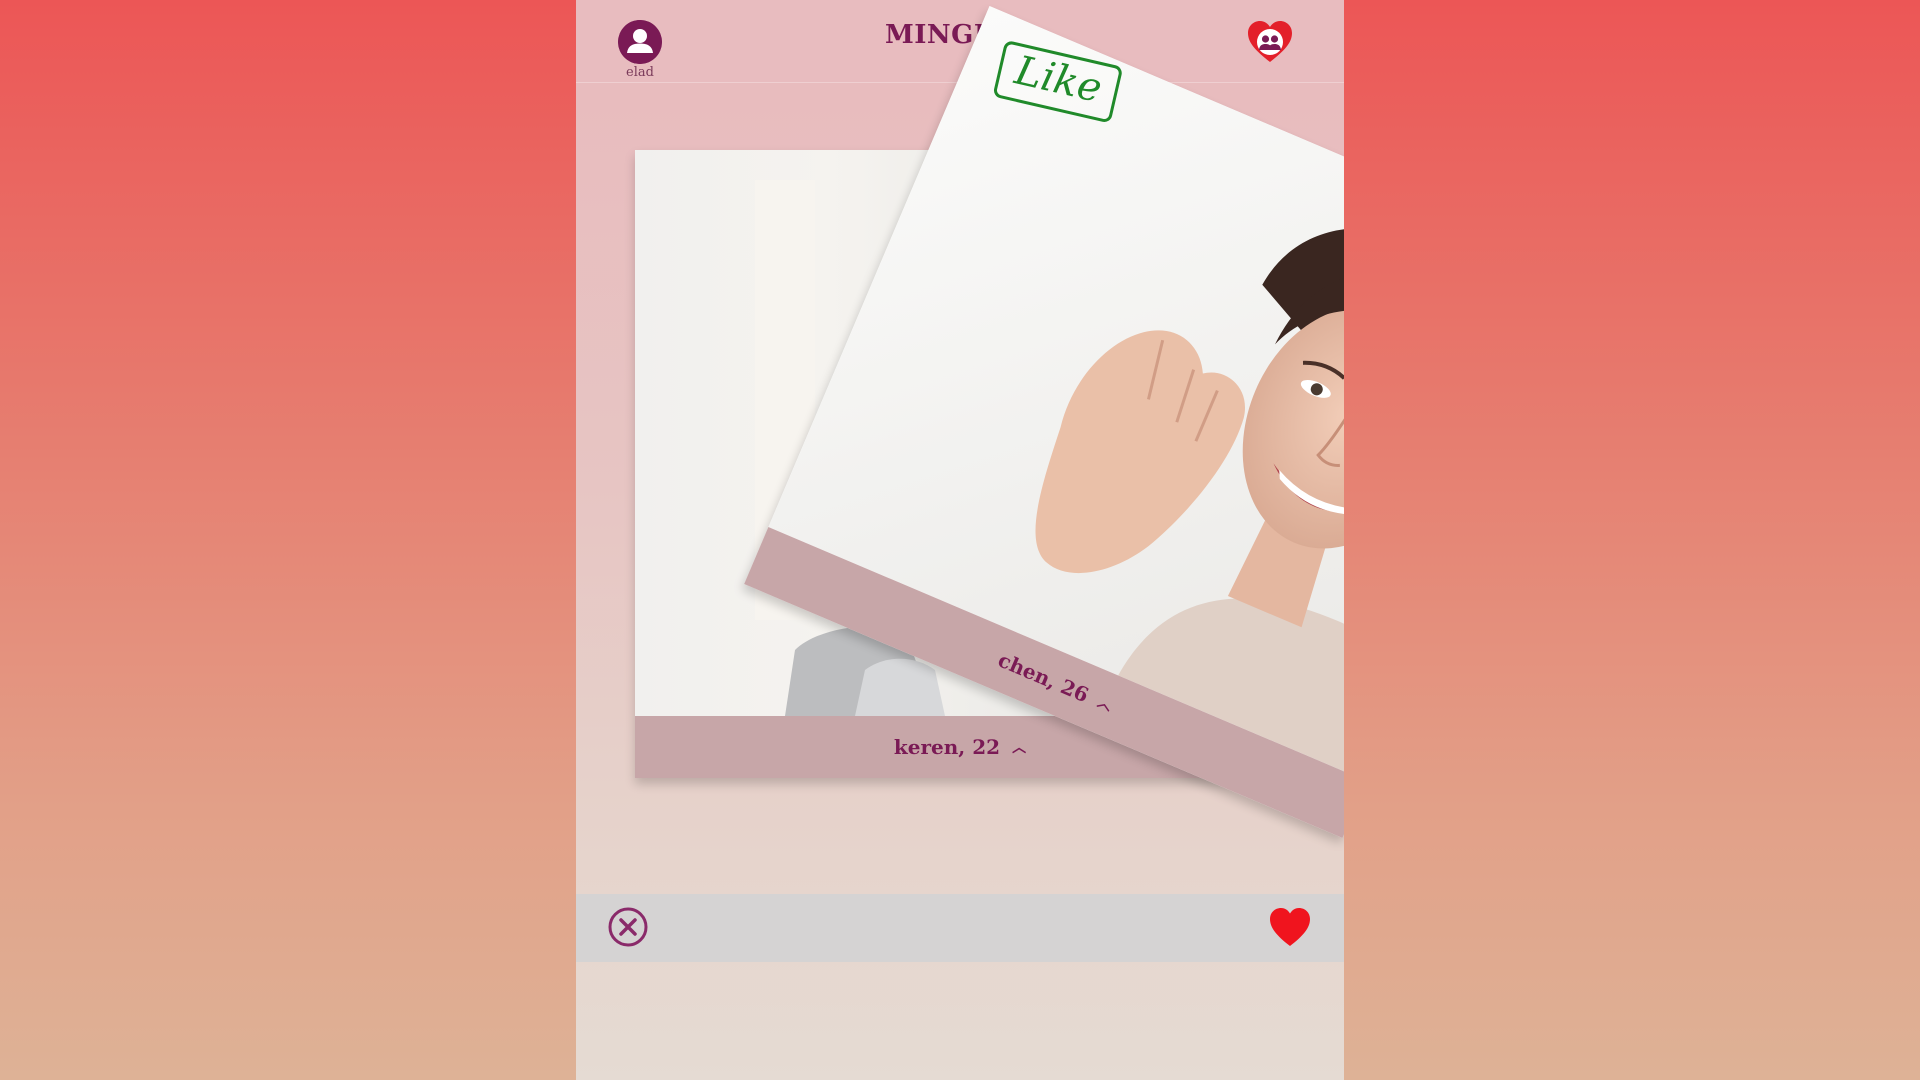  Describe the element at coordinates (960, 928) in the screenshot. I see `action-bar` at that location.